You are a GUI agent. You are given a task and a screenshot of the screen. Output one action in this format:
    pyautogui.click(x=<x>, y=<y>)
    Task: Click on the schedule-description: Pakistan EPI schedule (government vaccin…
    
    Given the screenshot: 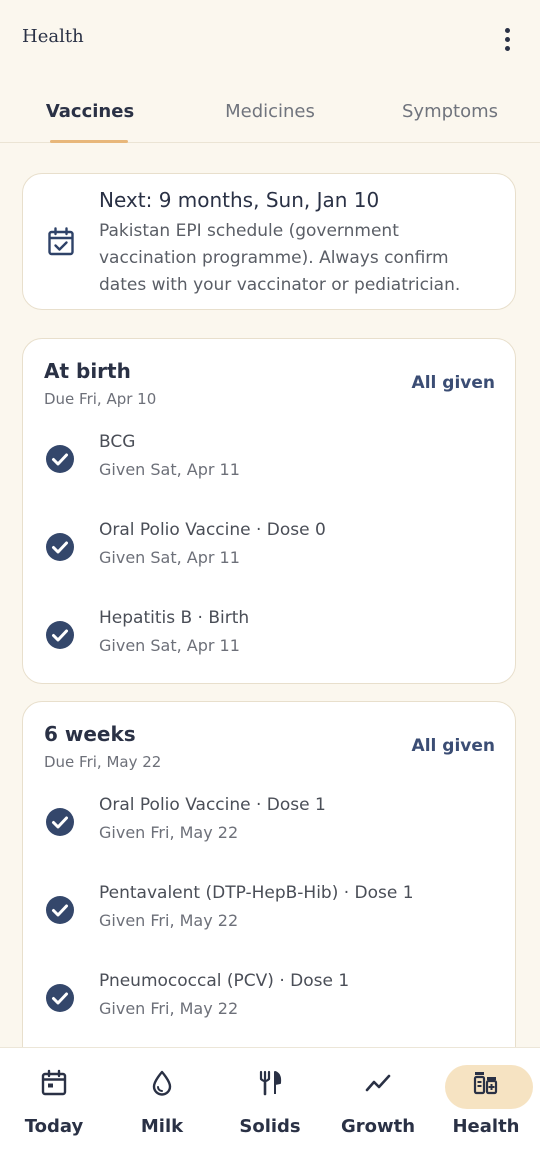 What is the action you would take?
    pyautogui.click(x=280, y=258)
    